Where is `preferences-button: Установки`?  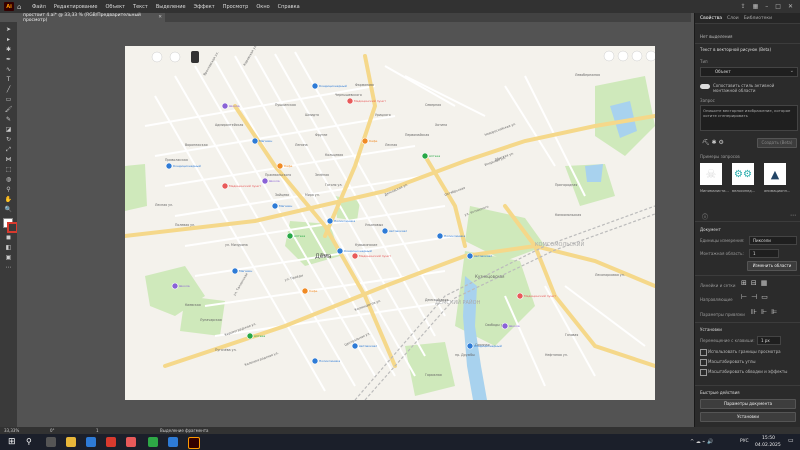 preferences-button: Установки is located at coordinates (748, 417).